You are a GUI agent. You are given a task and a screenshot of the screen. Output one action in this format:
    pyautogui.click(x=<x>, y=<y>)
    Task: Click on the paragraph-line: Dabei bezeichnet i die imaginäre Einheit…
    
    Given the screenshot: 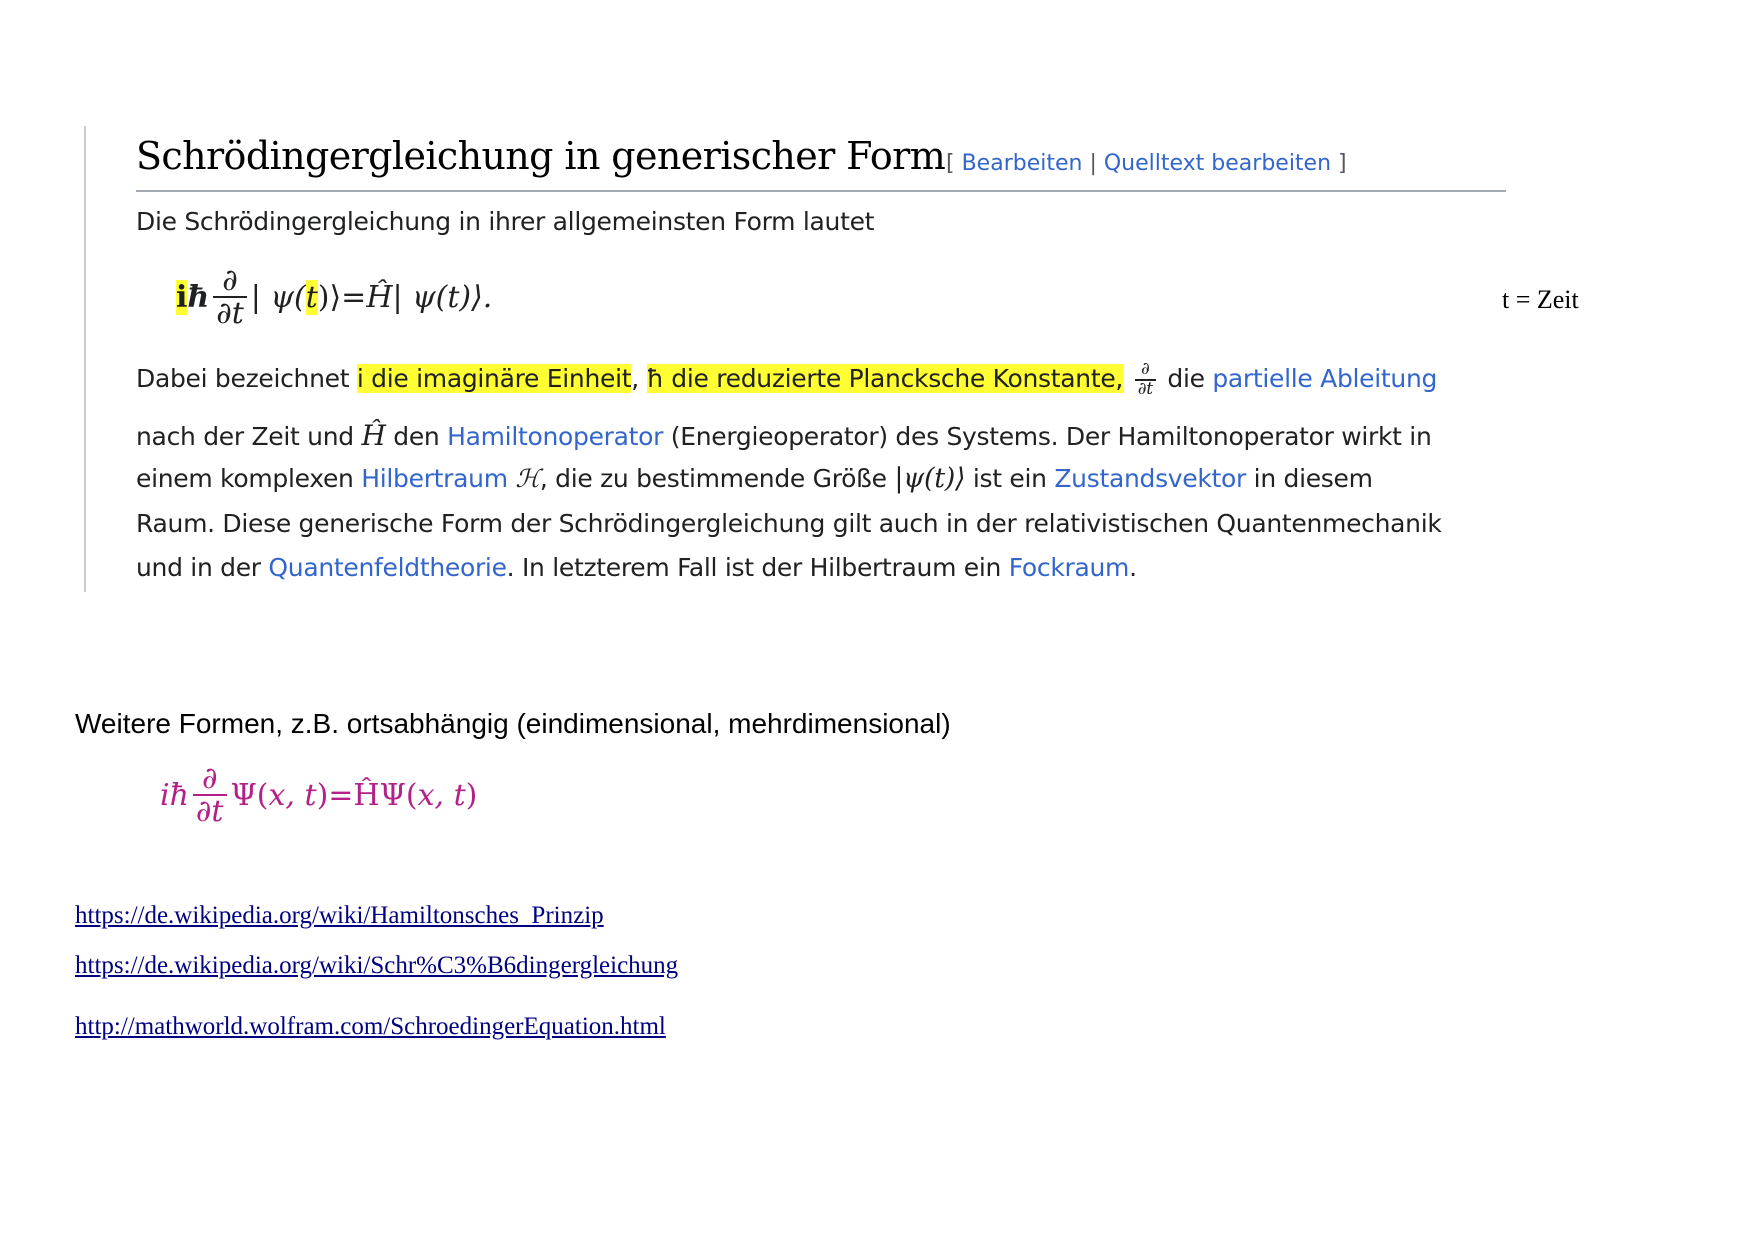 What is the action you would take?
    pyautogui.click(x=787, y=379)
    